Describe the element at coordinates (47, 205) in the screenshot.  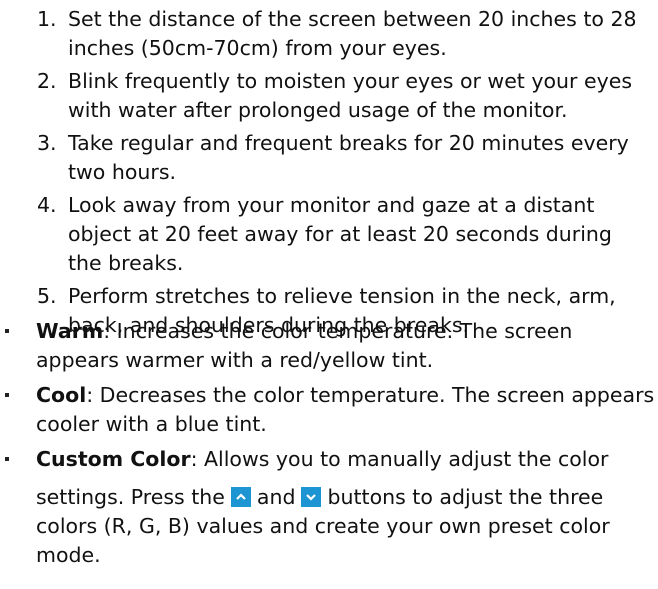
I see `step-number: 4.` at that location.